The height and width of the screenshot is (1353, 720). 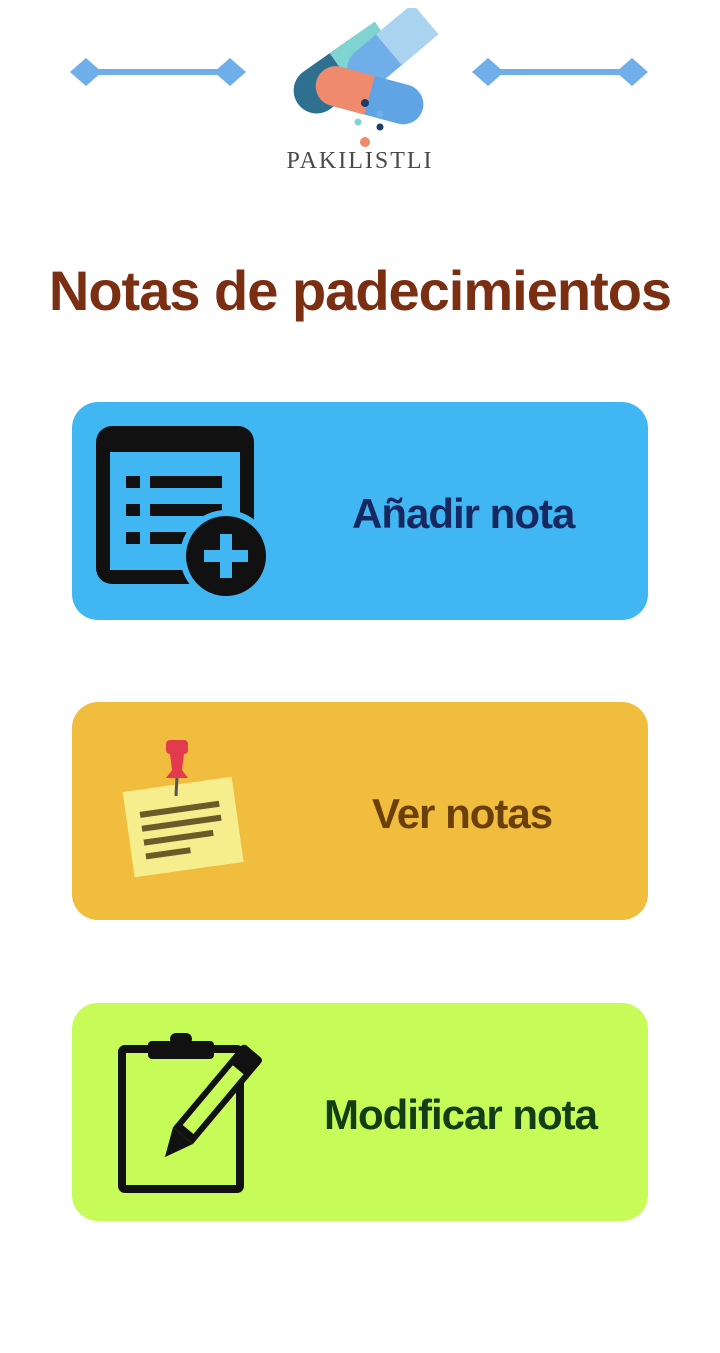 What do you see at coordinates (190, 1113) in the screenshot?
I see `edit-clipboard-icon` at bounding box center [190, 1113].